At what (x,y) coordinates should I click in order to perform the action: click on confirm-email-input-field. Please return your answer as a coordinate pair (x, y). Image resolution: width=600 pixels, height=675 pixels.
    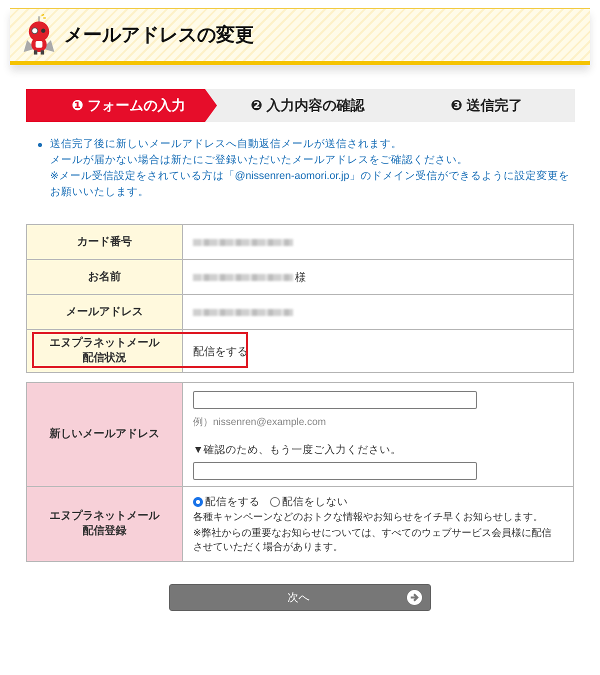
    Looking at the image, I should click on (335, 471).